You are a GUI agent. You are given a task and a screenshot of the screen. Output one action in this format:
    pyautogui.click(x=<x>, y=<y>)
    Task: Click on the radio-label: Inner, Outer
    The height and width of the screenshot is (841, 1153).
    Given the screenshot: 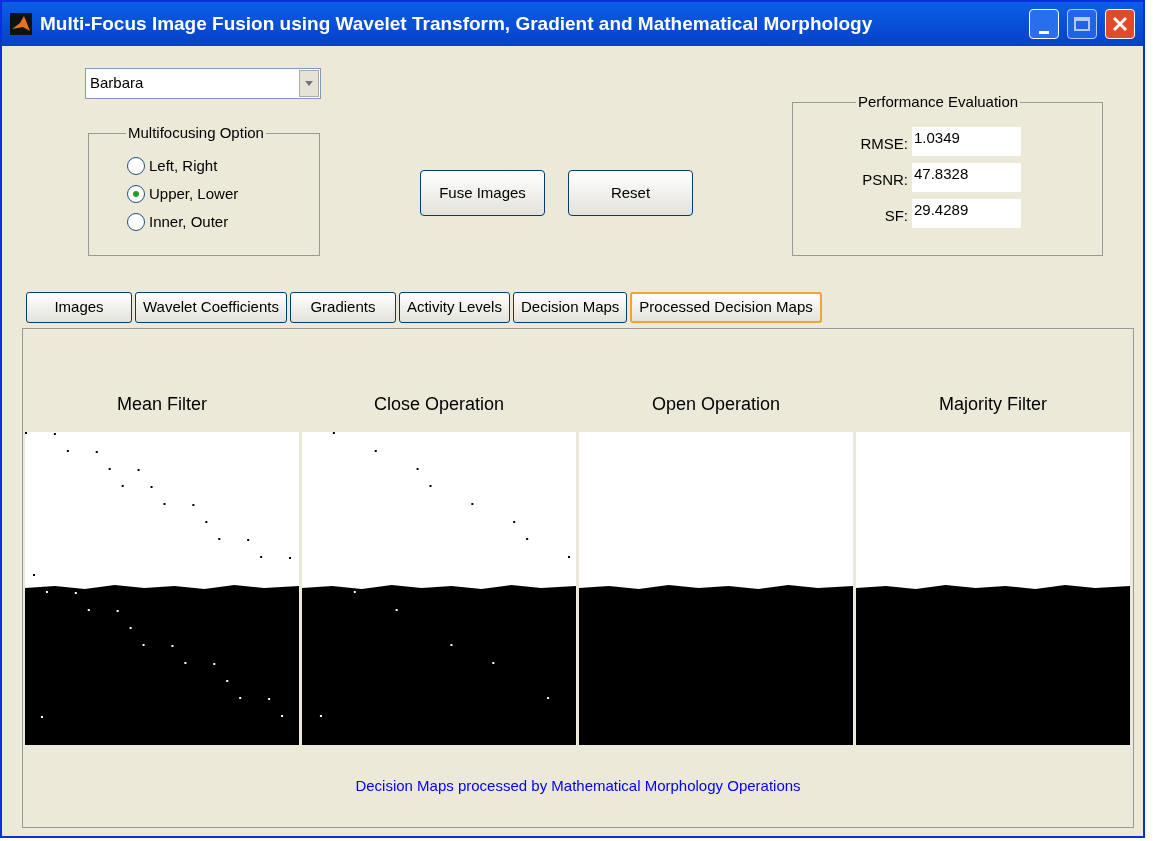 What is the action you would take?
    pyautogui.click(x=189, y=221)
    